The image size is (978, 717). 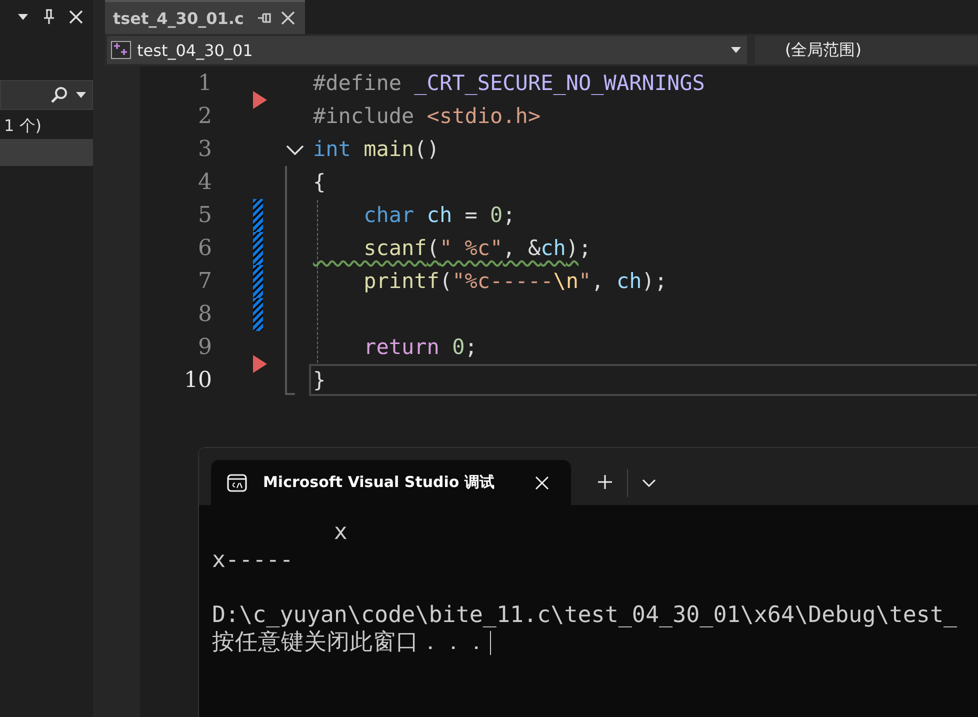 What do you see at coordinates (204, 183) in the screenshot?
I see `line-number: 4` at bounding box center [204, 183].